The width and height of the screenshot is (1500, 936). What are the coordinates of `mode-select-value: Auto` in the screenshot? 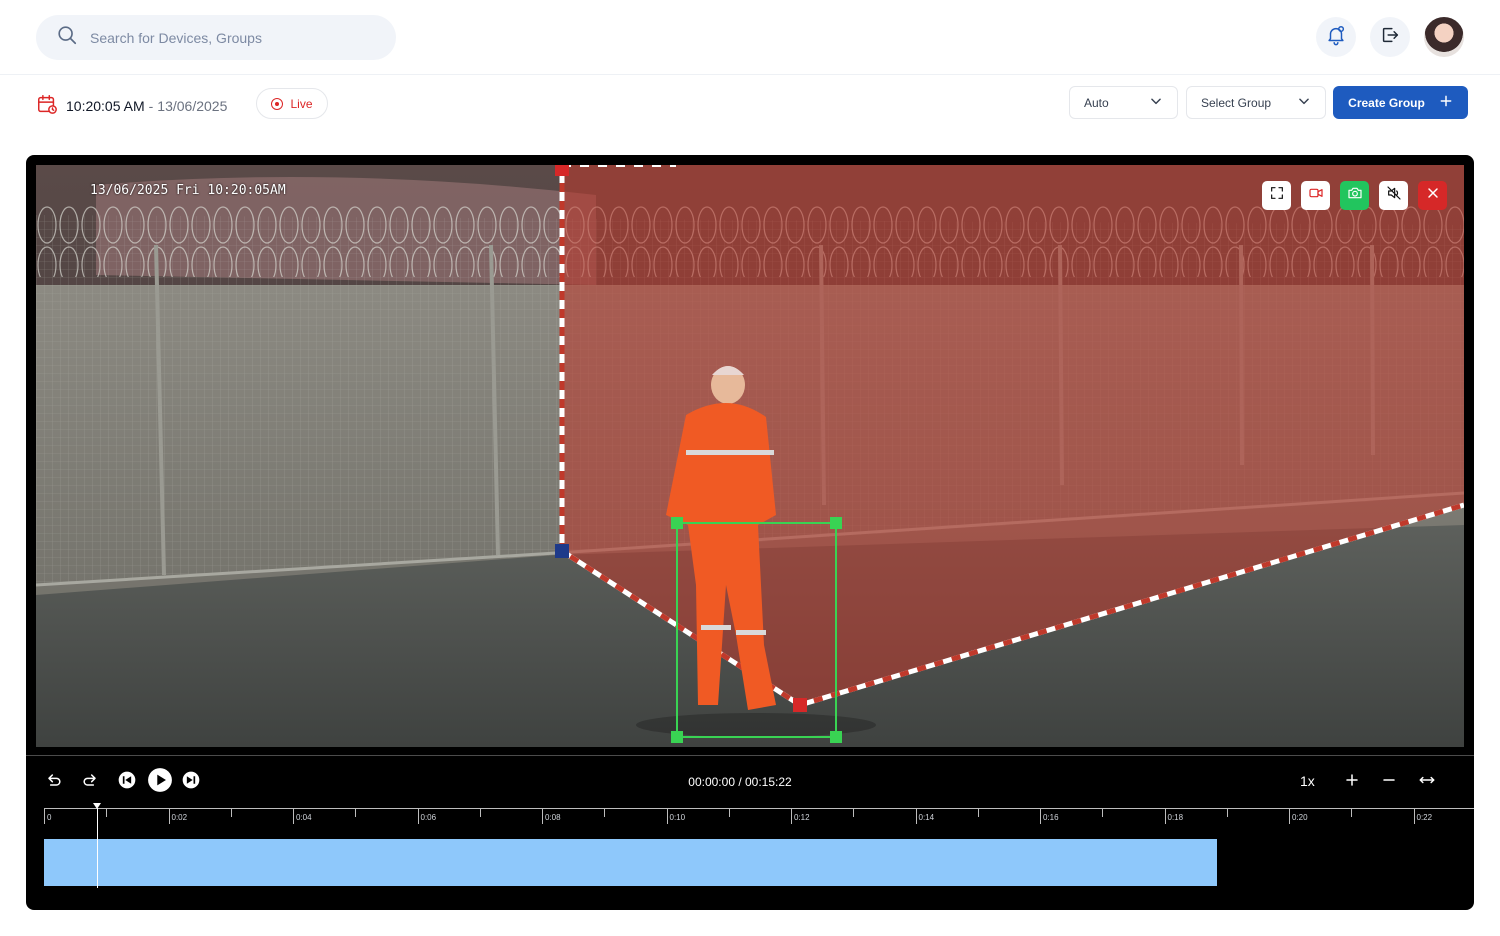 It's located at (1096, 102).